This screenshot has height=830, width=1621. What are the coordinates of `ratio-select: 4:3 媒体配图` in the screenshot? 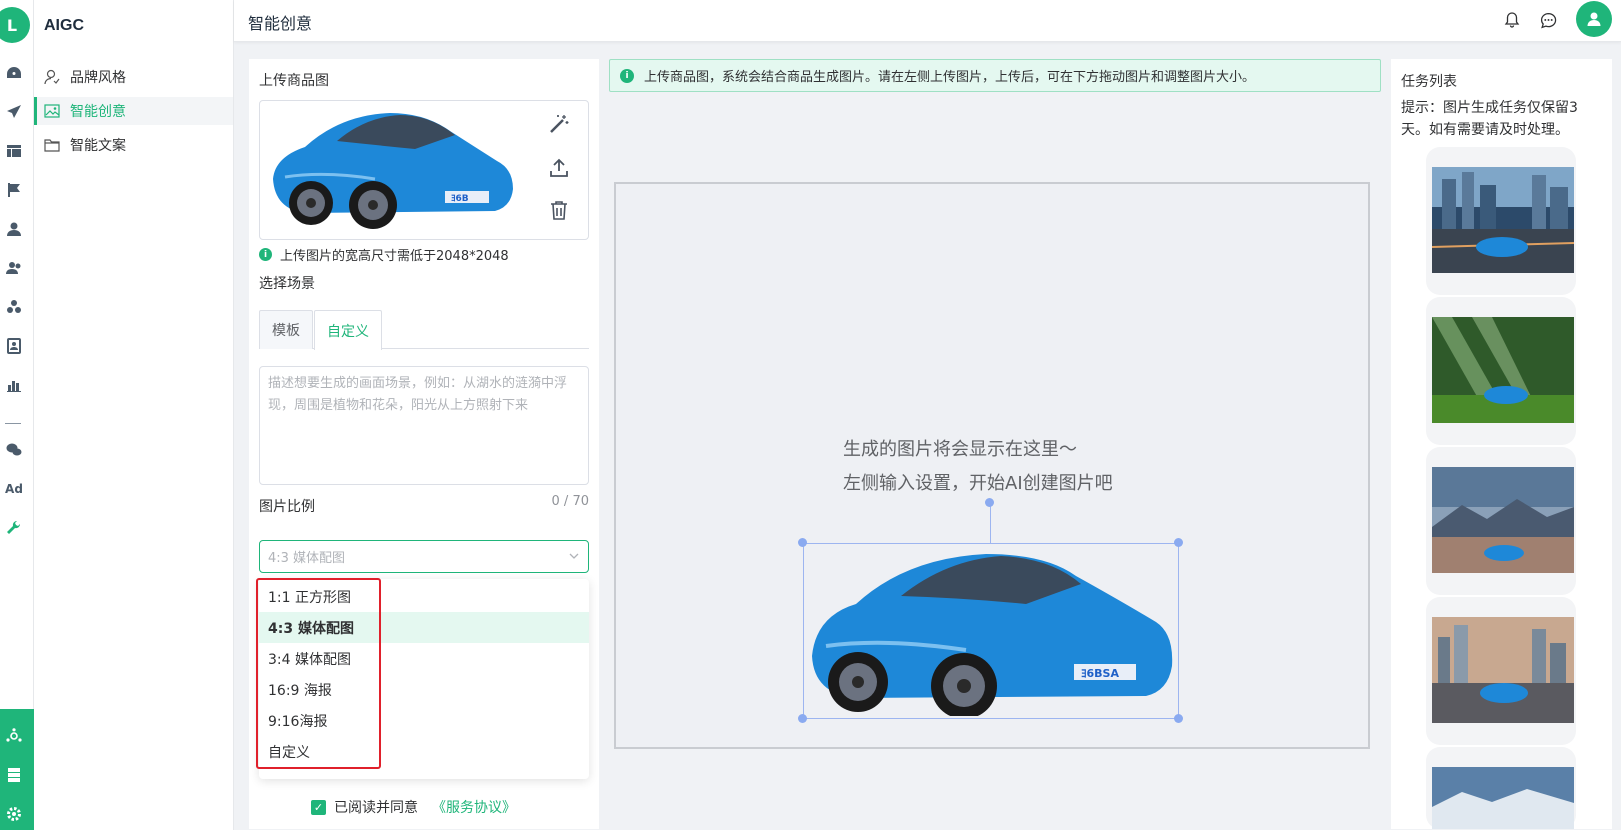 It's located at (424, 556).